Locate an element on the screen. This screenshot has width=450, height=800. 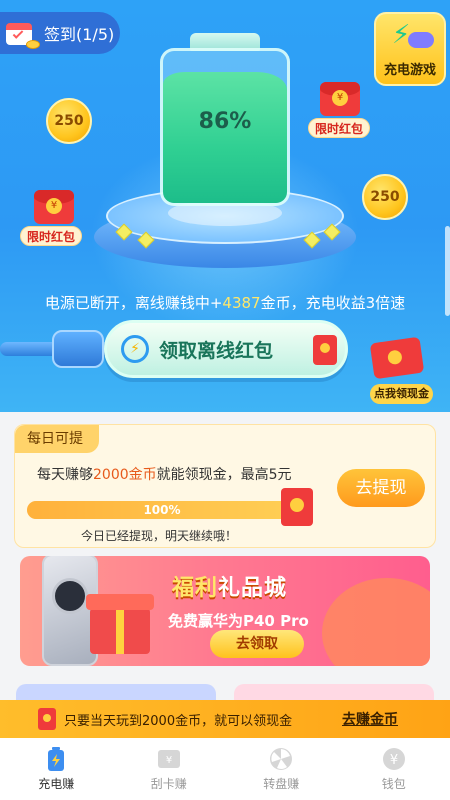
signin-label: 签到(1/5) is located at coordinates (79, 34).